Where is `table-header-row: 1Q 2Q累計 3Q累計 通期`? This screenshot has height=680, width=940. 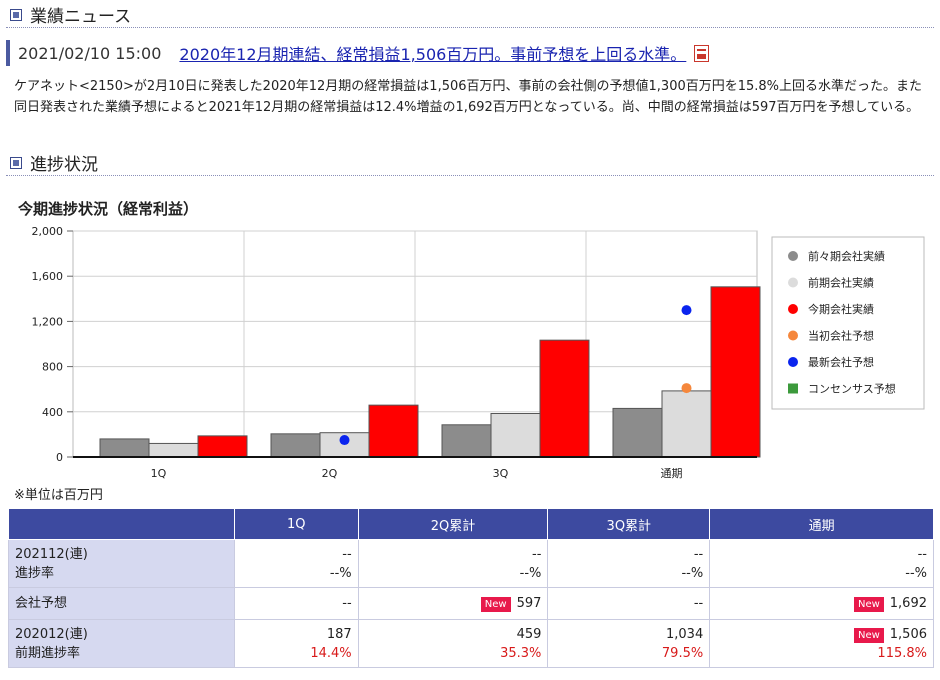
table-header-row: 1Q 2Q累計 3Q累計 通期 is located at coordinates (471, 524).